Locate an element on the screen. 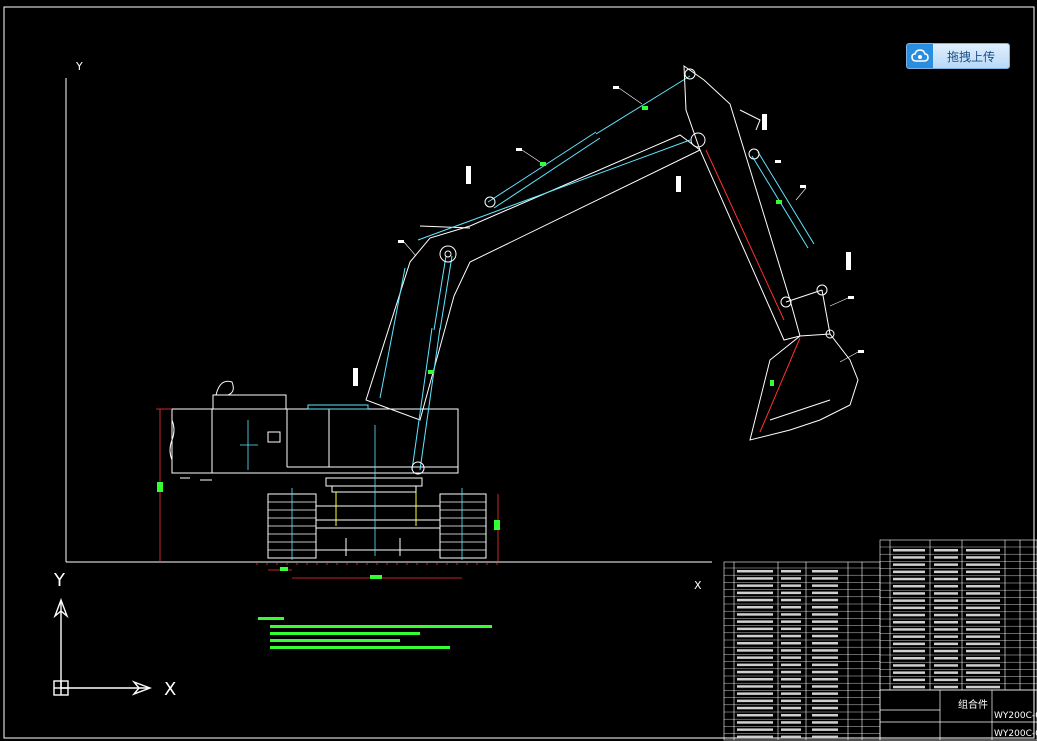 This screenshot has width=1037, height=741. title-block-drawing-no-1: WY200C-0 is located at coordinates (1015, 716).